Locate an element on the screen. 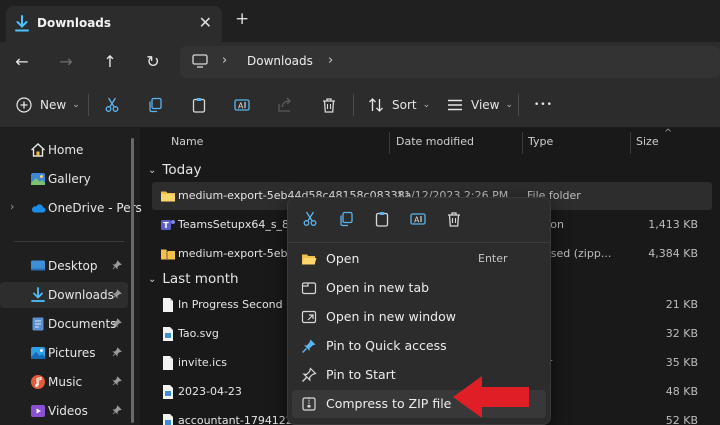 This screenshot has height=425, width=720. expand-chevron-icon: › is located at coordinates (12, 206).